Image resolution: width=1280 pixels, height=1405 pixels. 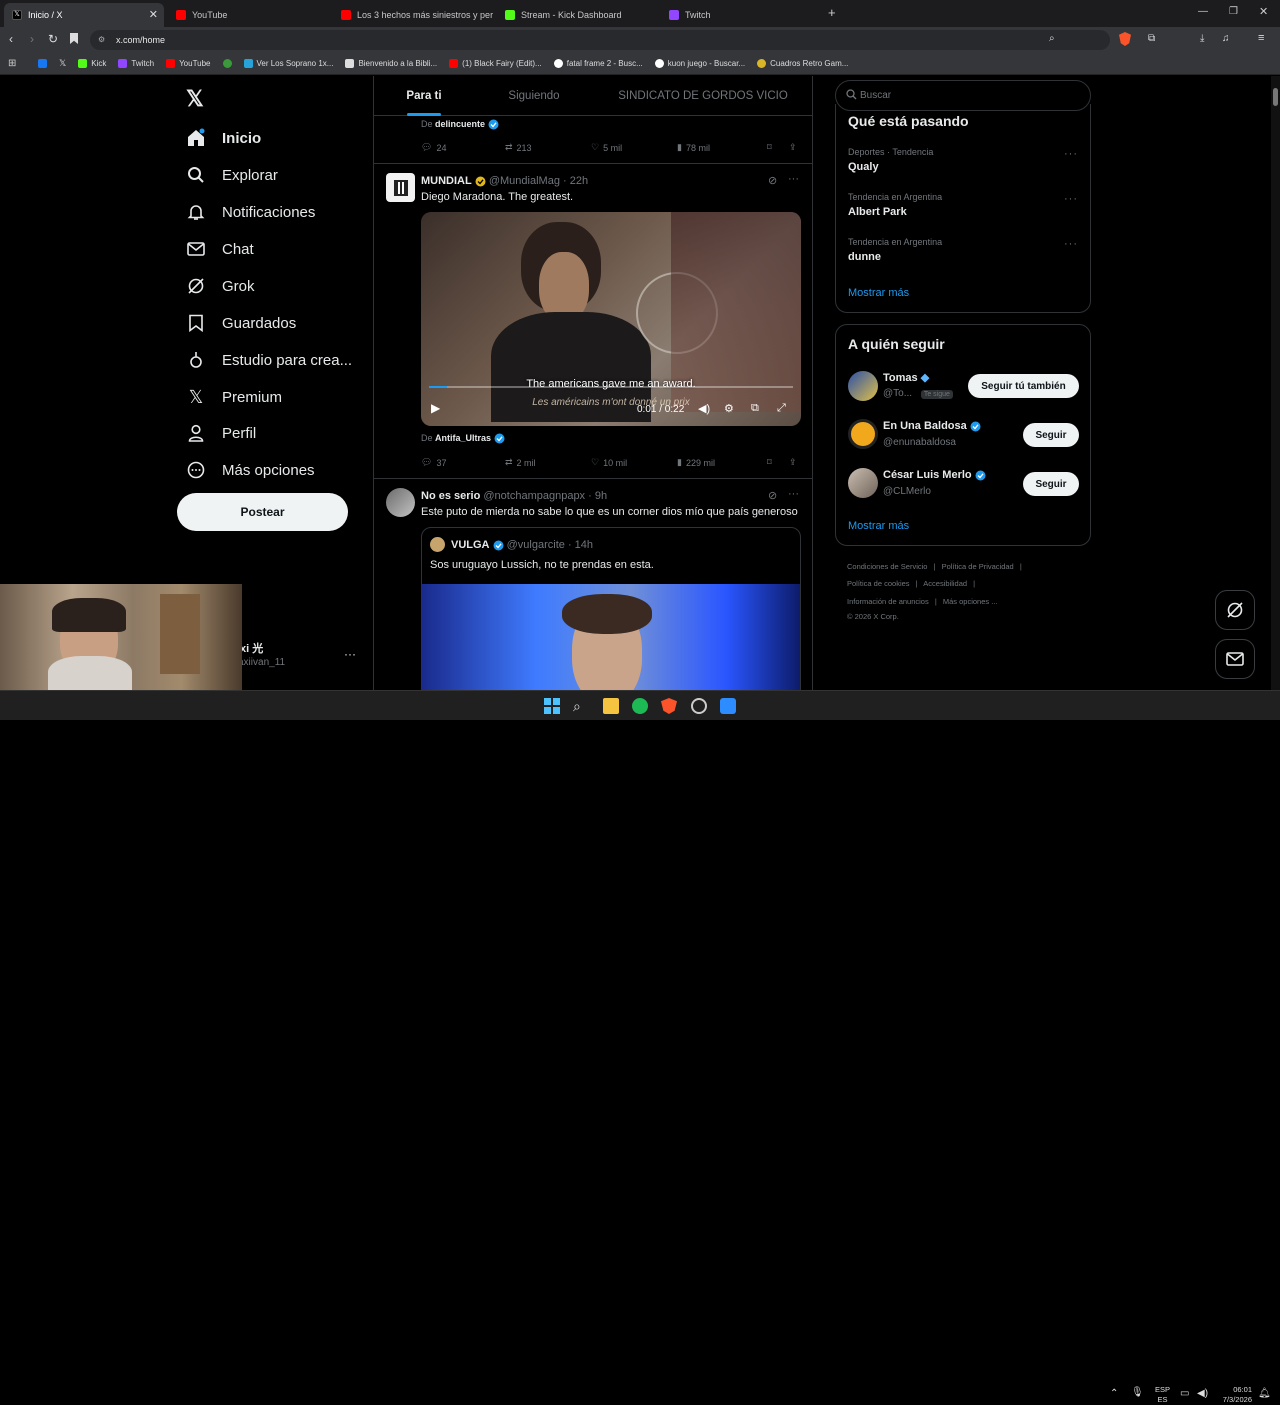 I want to click on footer-link: Accesibilidad, so click(x=945, y=583).